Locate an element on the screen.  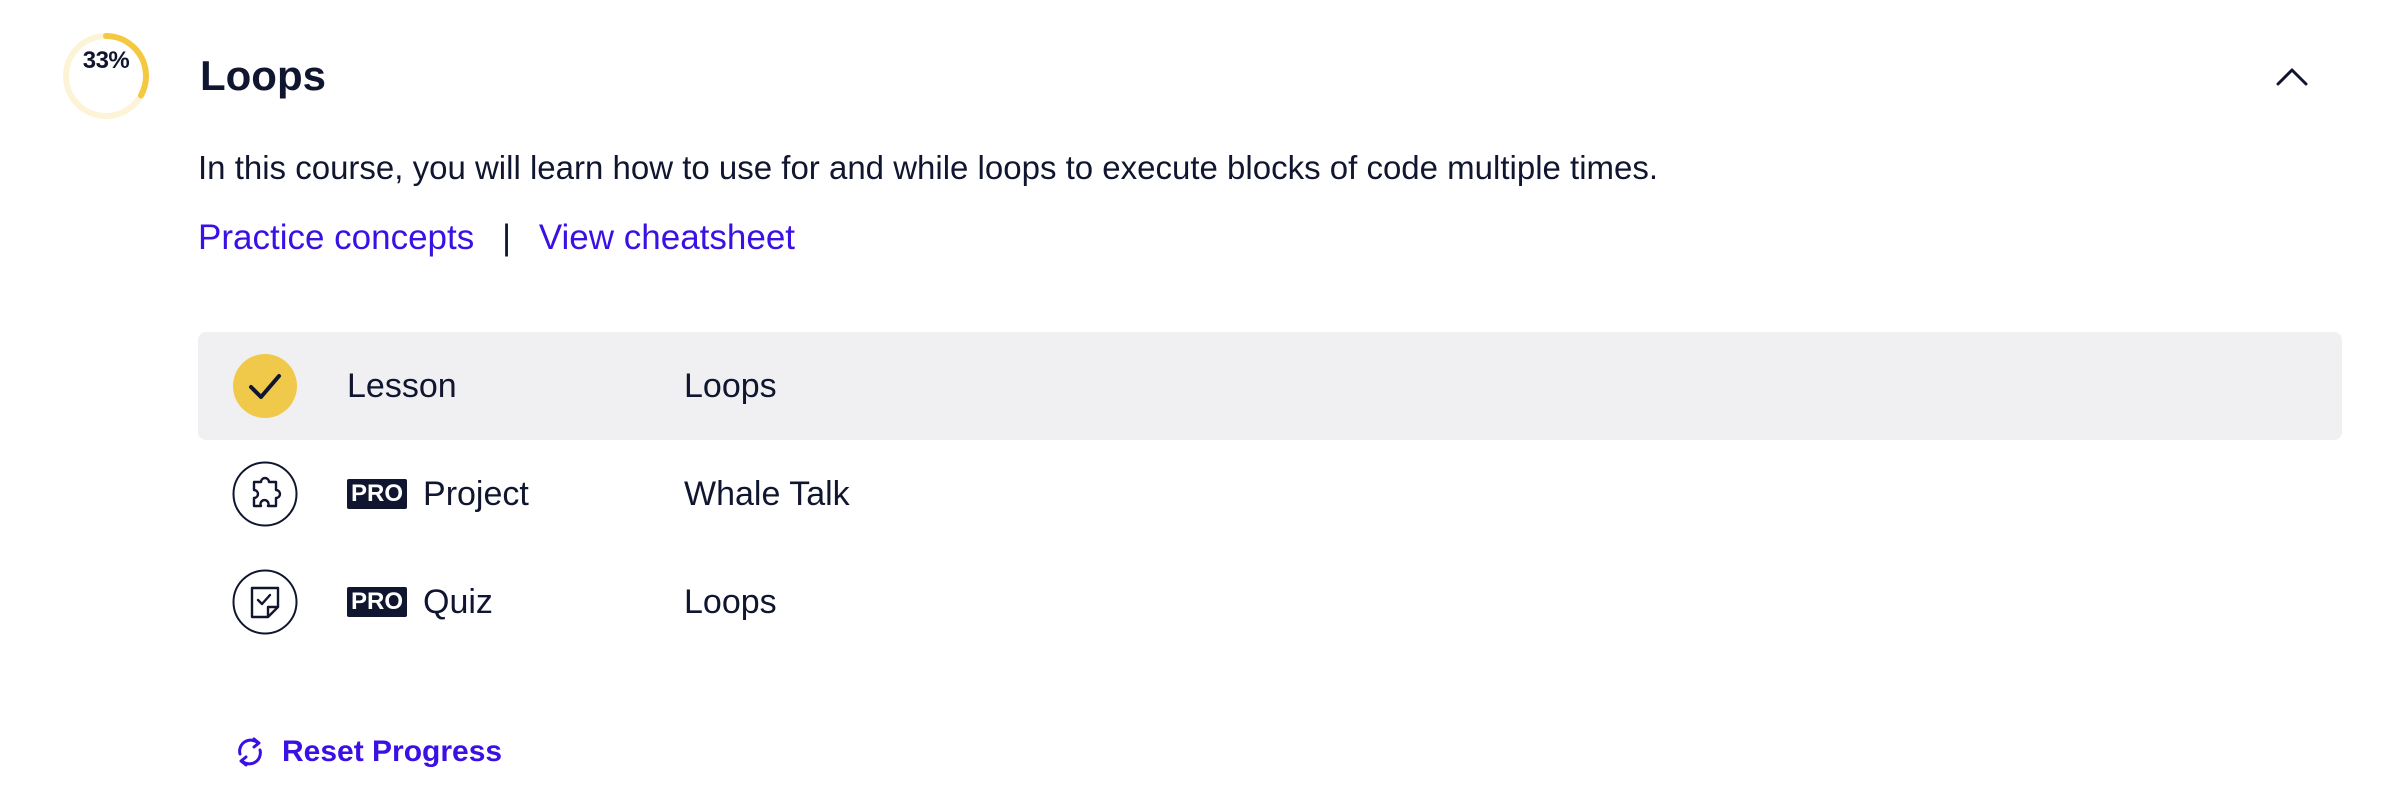
list-item-project: PRO Project Whale Talk is located at coordinates (1270, 494).